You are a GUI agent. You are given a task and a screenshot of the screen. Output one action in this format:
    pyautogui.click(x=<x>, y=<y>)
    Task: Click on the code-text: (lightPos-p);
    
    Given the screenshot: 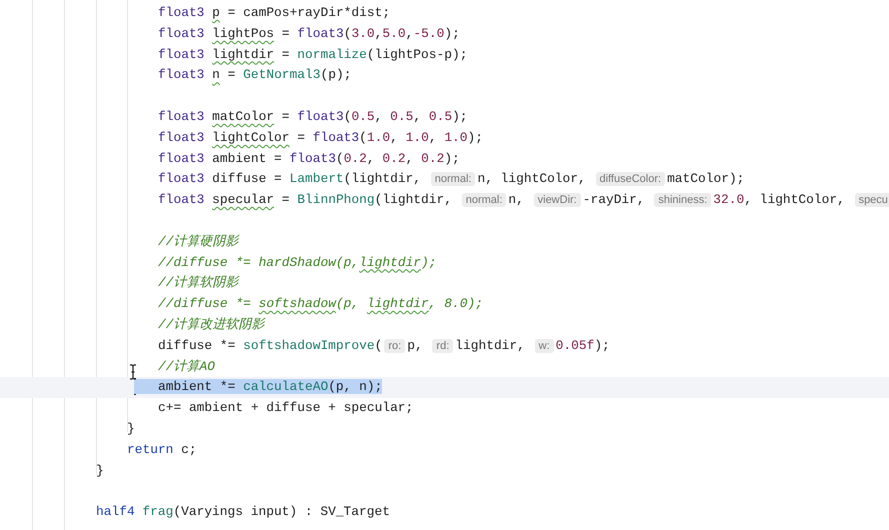 What is the action you would take?
    pyautogui.click(x=417, y=54)
    